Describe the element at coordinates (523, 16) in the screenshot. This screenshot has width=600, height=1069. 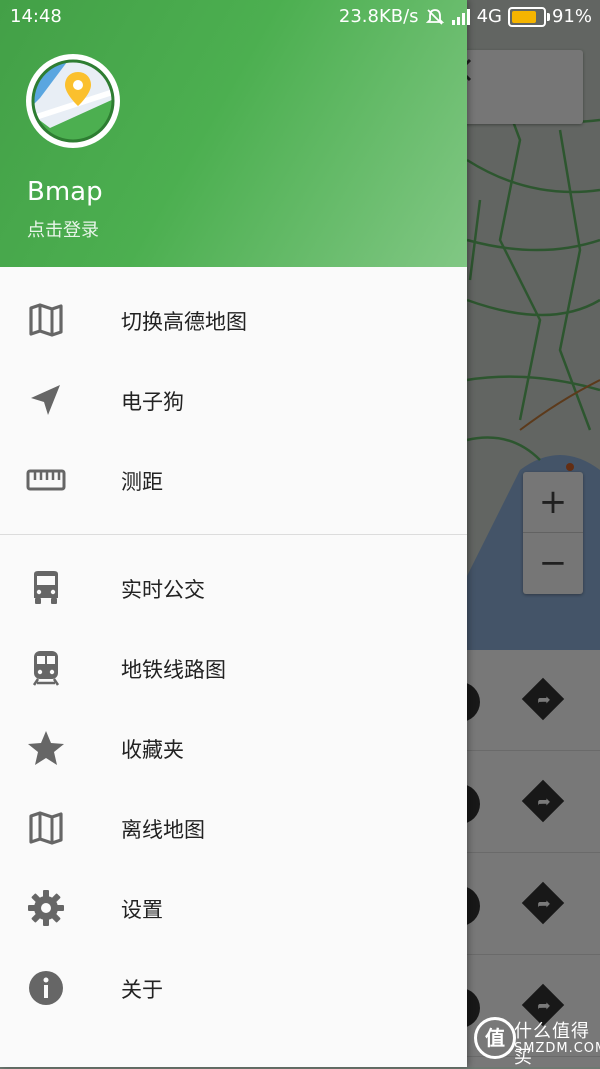
I see `battery-level` at that location.